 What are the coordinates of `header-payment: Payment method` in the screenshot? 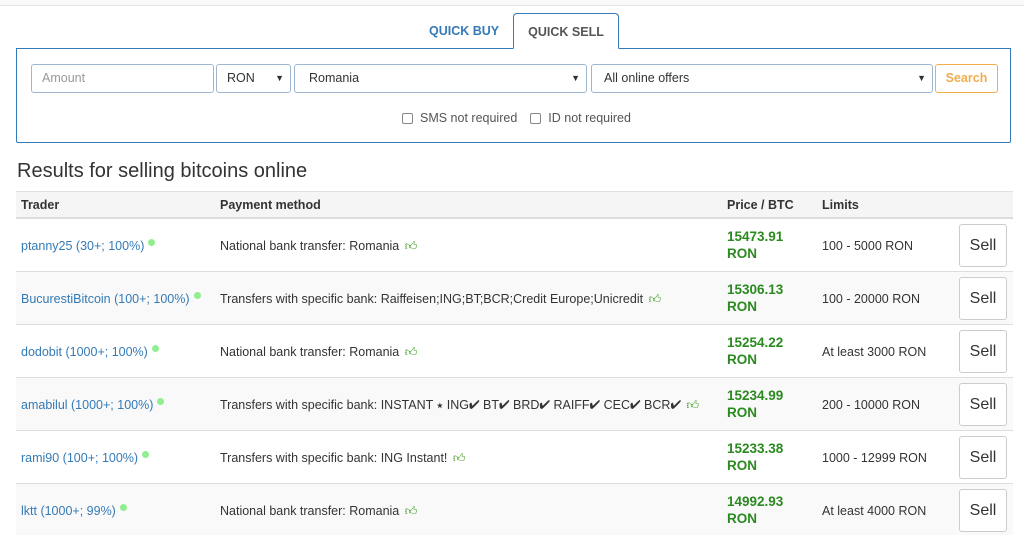 It's located at (270, 205).